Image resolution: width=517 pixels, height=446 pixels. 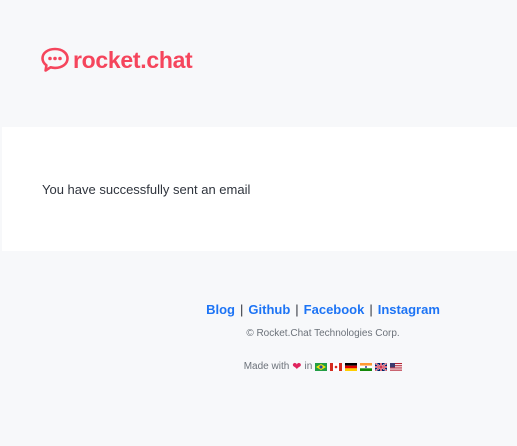 I want to click on copyright-text: © Rocket.Chat Technologies Corp., so click(x=323, y=333).